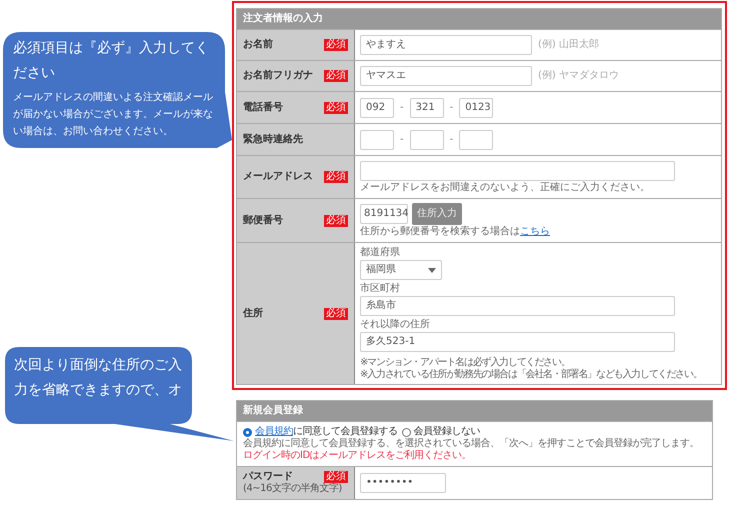 The height and width of the screenshot is (516, 729). What do you see at coordinates (258, 45) in the screenshot?
I see `field-label: お名前` at bounding box center [258, 45].